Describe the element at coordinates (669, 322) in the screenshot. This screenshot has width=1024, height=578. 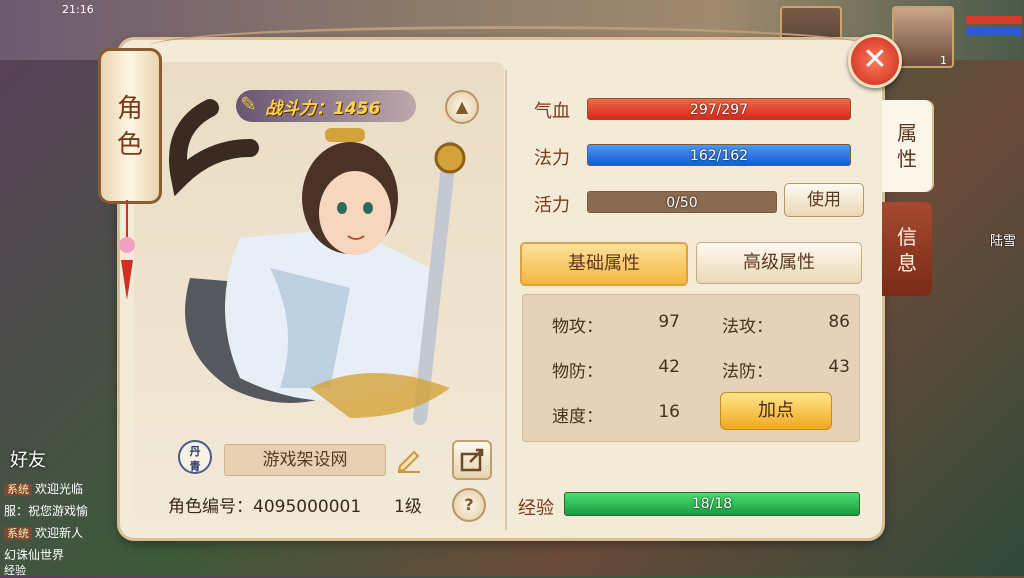
I see `phys-atk-value: 97` at that location.